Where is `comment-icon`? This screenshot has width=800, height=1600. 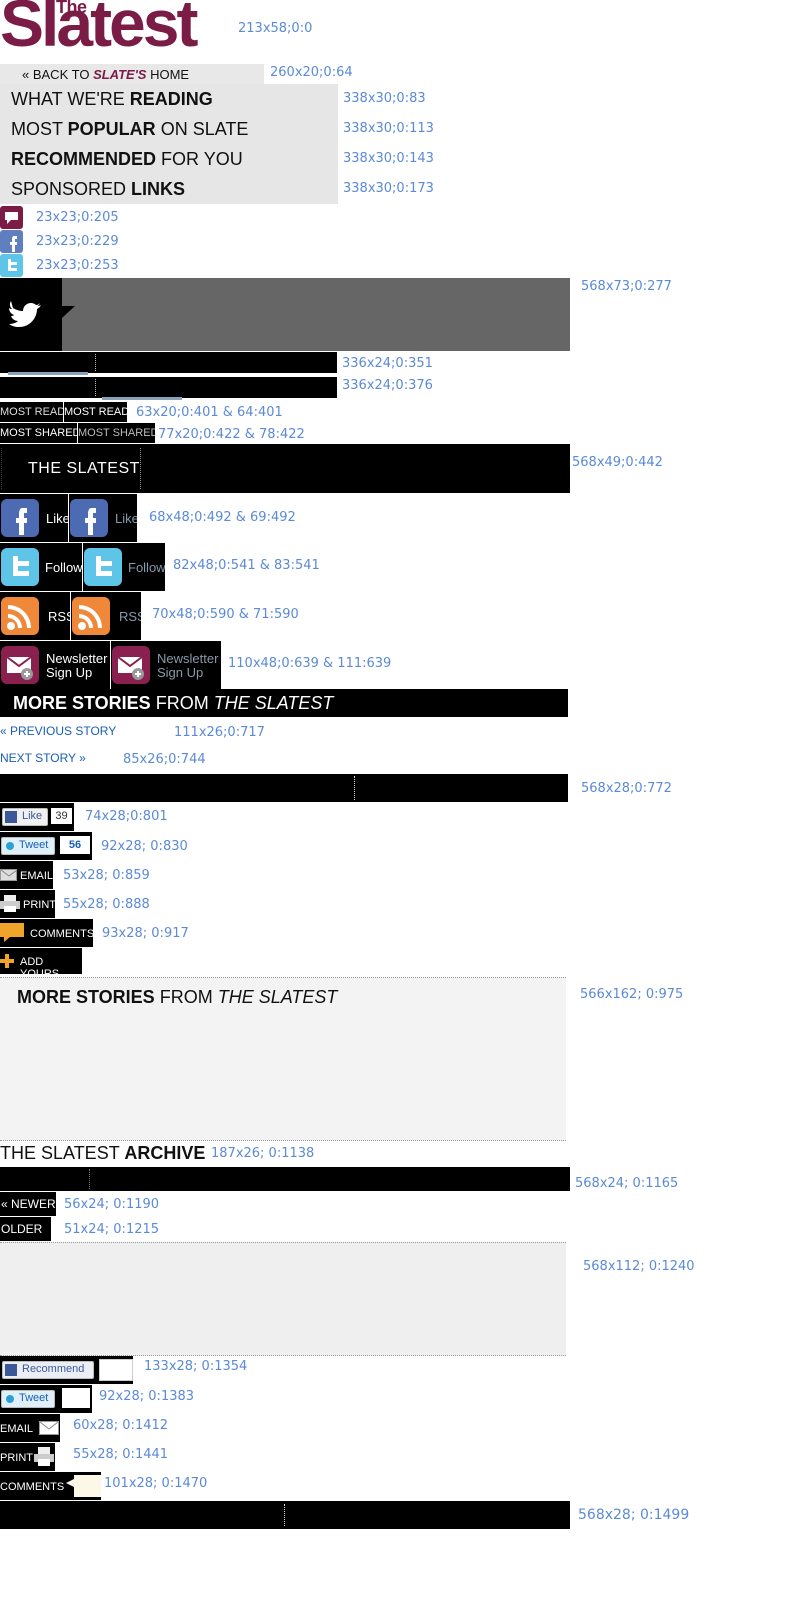
comment-icon is located at coordinates (11, 217).